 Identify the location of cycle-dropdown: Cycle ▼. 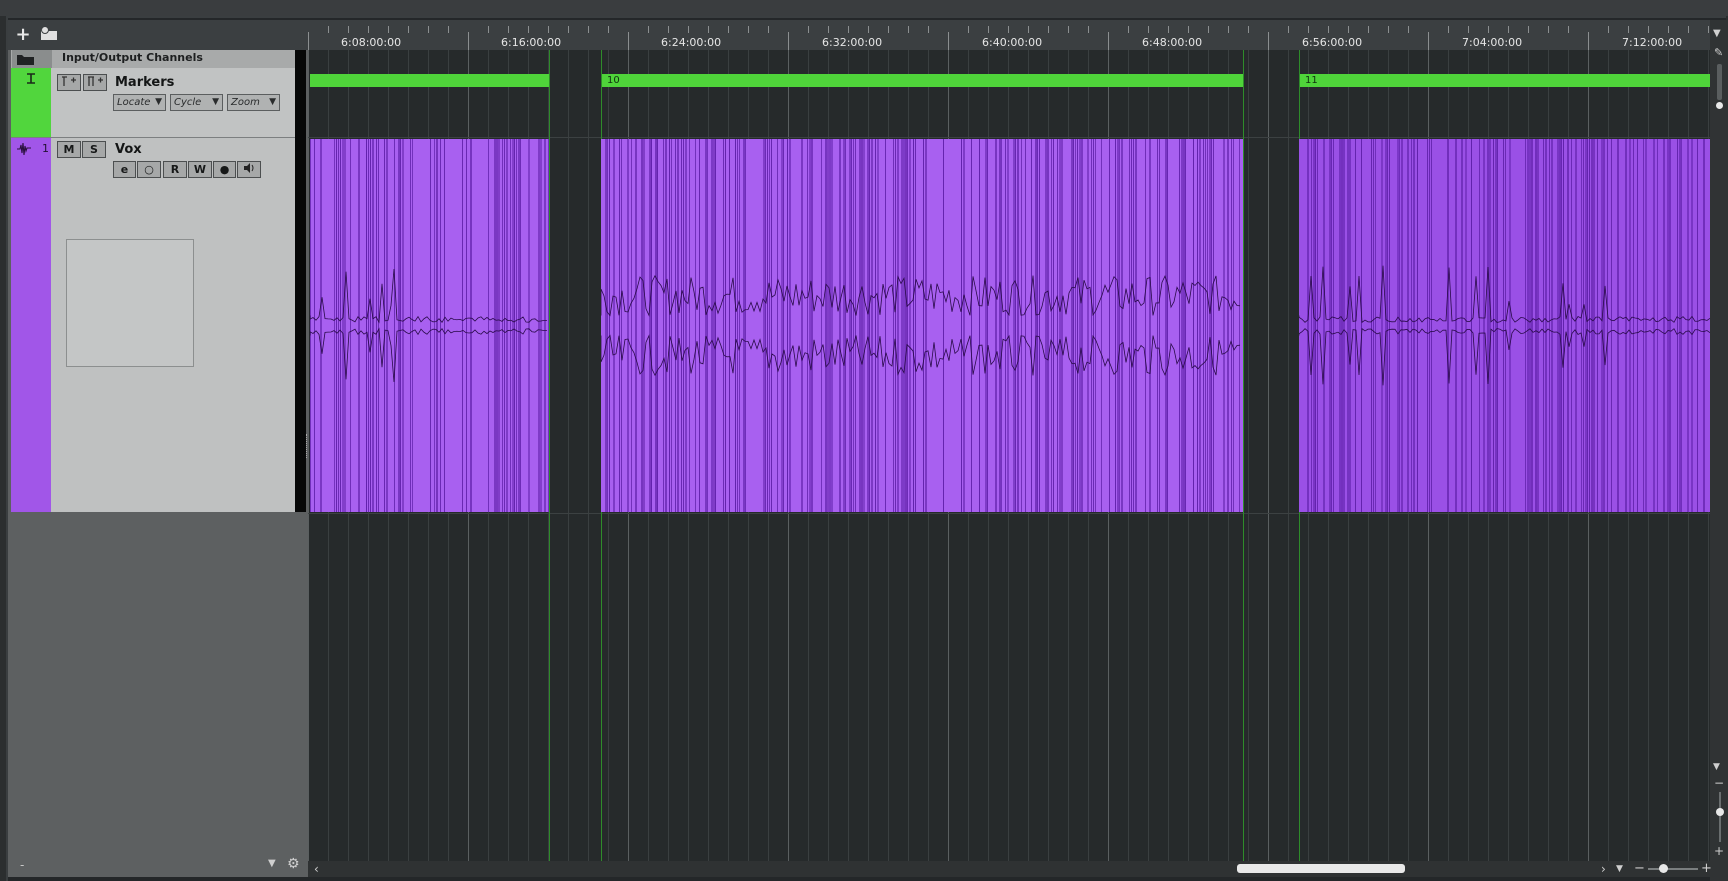
(196, 102).